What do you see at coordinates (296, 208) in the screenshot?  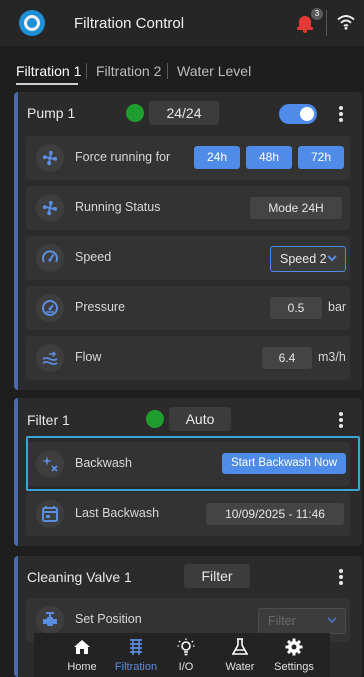 I see `running-status-value: Mode 24H` at bounding box center [296, 208].